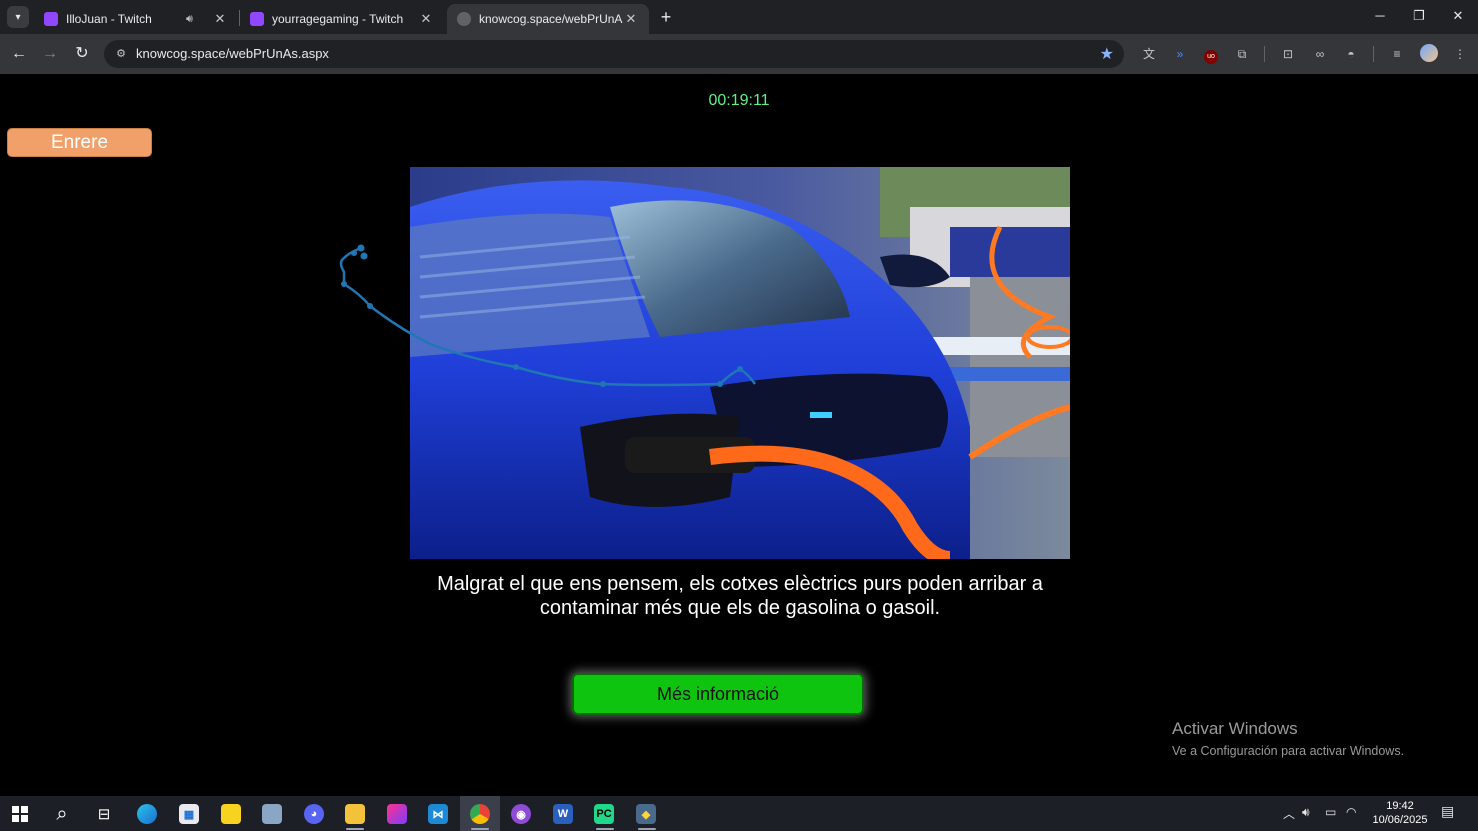 This screenshot has width=1478, height=831. What do you see at coordinates (614, 54) in the screenshot?
I see `address-bar: ⚙ knowcog.space/webPrUnAs.aspx ★` at bounding box center [614, 54].